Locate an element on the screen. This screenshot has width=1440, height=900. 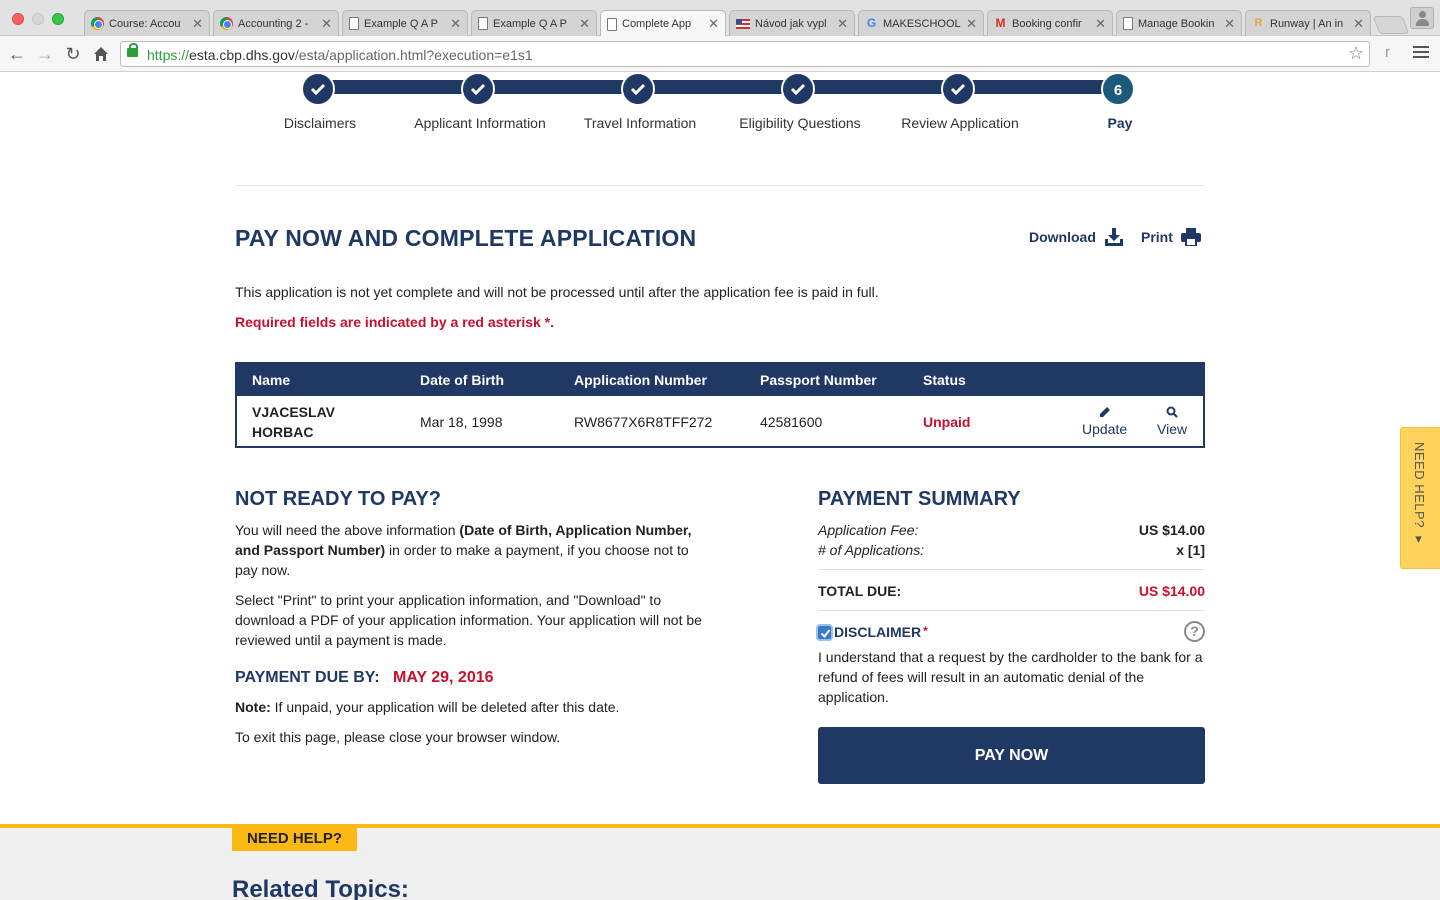
browser-tab: Manage Bookin ✕ is located at coordinates (1179, 23).